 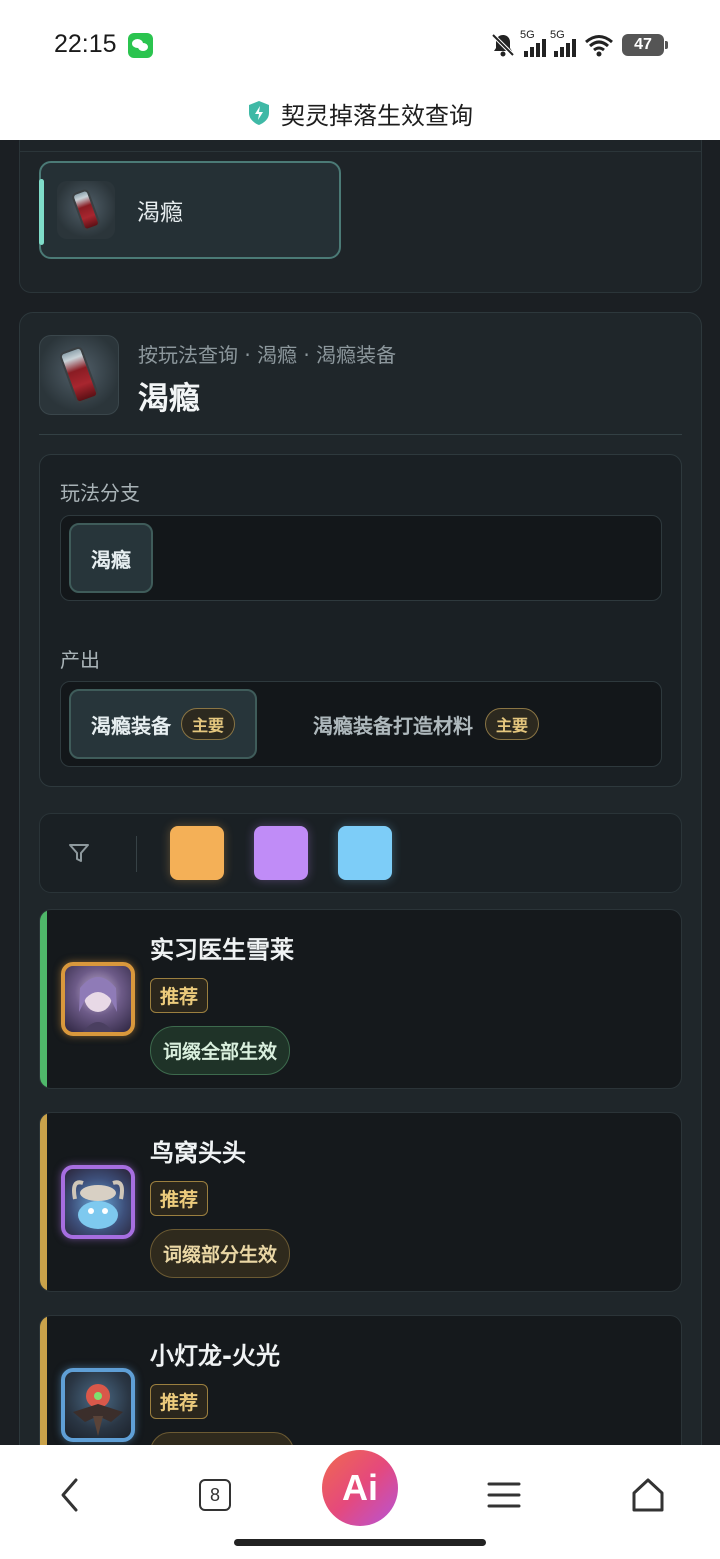 I want to click on mode-option-selected: 渴瘾, so click(x=190, y=210).